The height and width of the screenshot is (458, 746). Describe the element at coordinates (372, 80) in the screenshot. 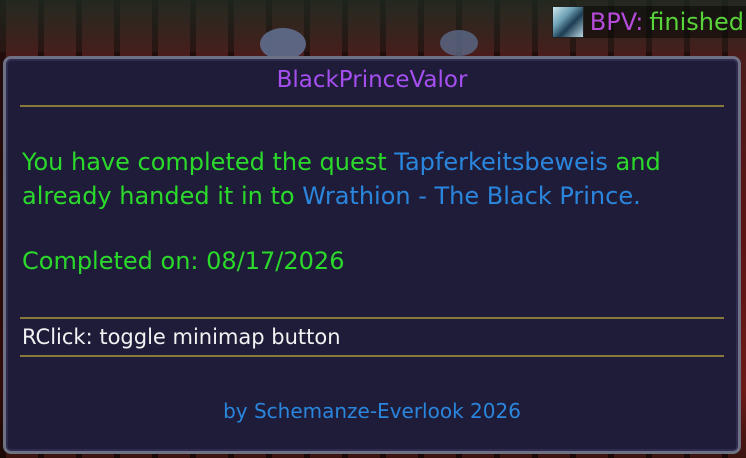

I see `tooltip-title: BlackPrinceValor` at that location.